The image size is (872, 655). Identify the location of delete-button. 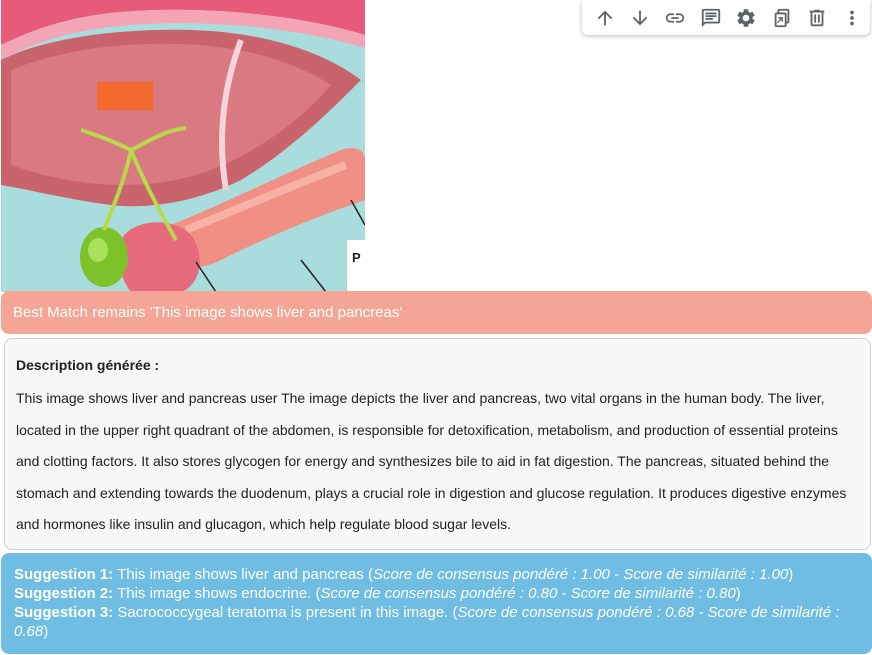
(816, 18).